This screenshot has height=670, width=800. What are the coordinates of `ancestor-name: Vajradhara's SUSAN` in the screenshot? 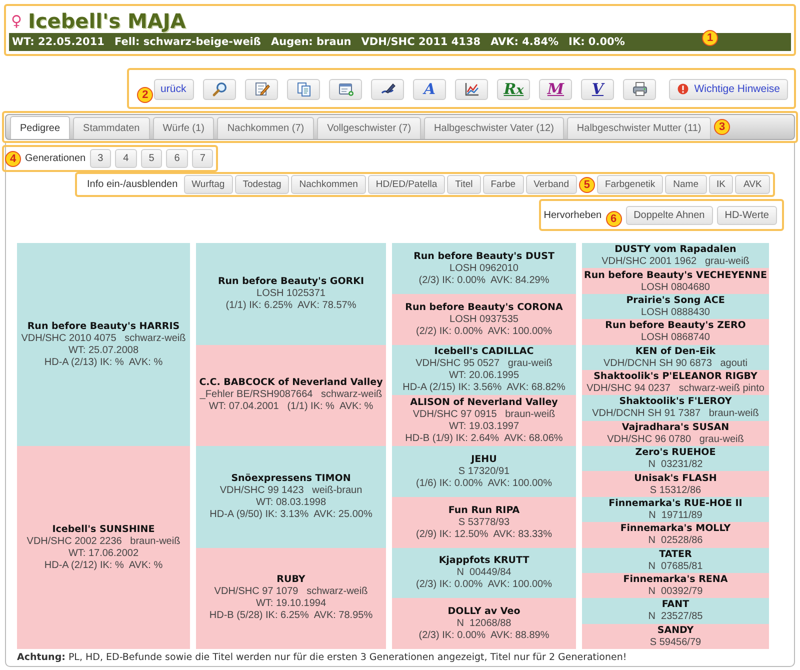 It's located at (676, 427).